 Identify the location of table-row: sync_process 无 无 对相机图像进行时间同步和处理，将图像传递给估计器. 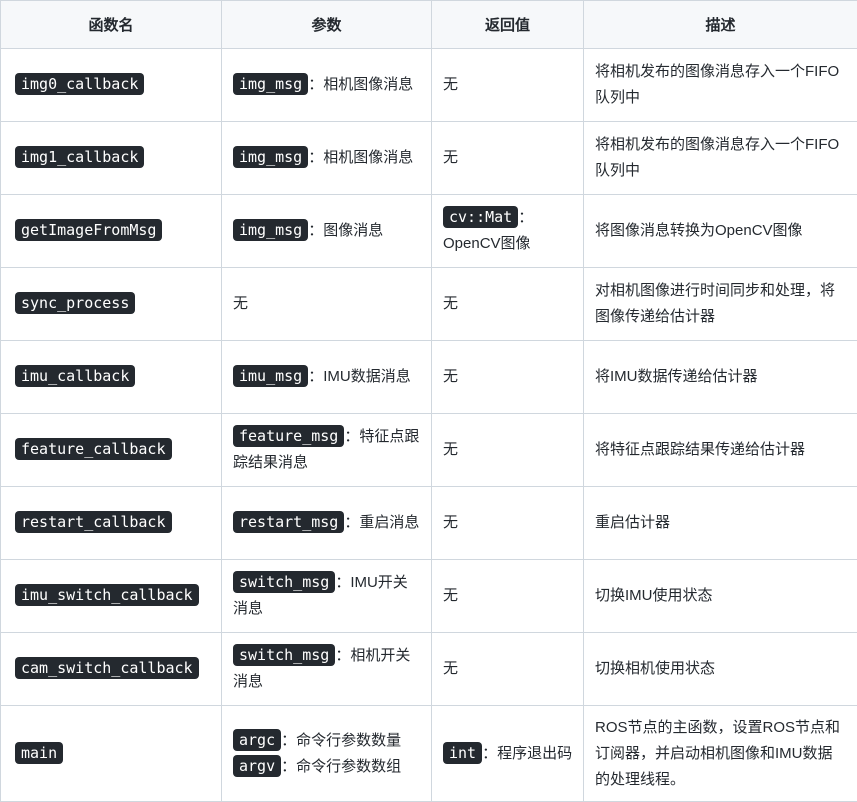
(428, 304).